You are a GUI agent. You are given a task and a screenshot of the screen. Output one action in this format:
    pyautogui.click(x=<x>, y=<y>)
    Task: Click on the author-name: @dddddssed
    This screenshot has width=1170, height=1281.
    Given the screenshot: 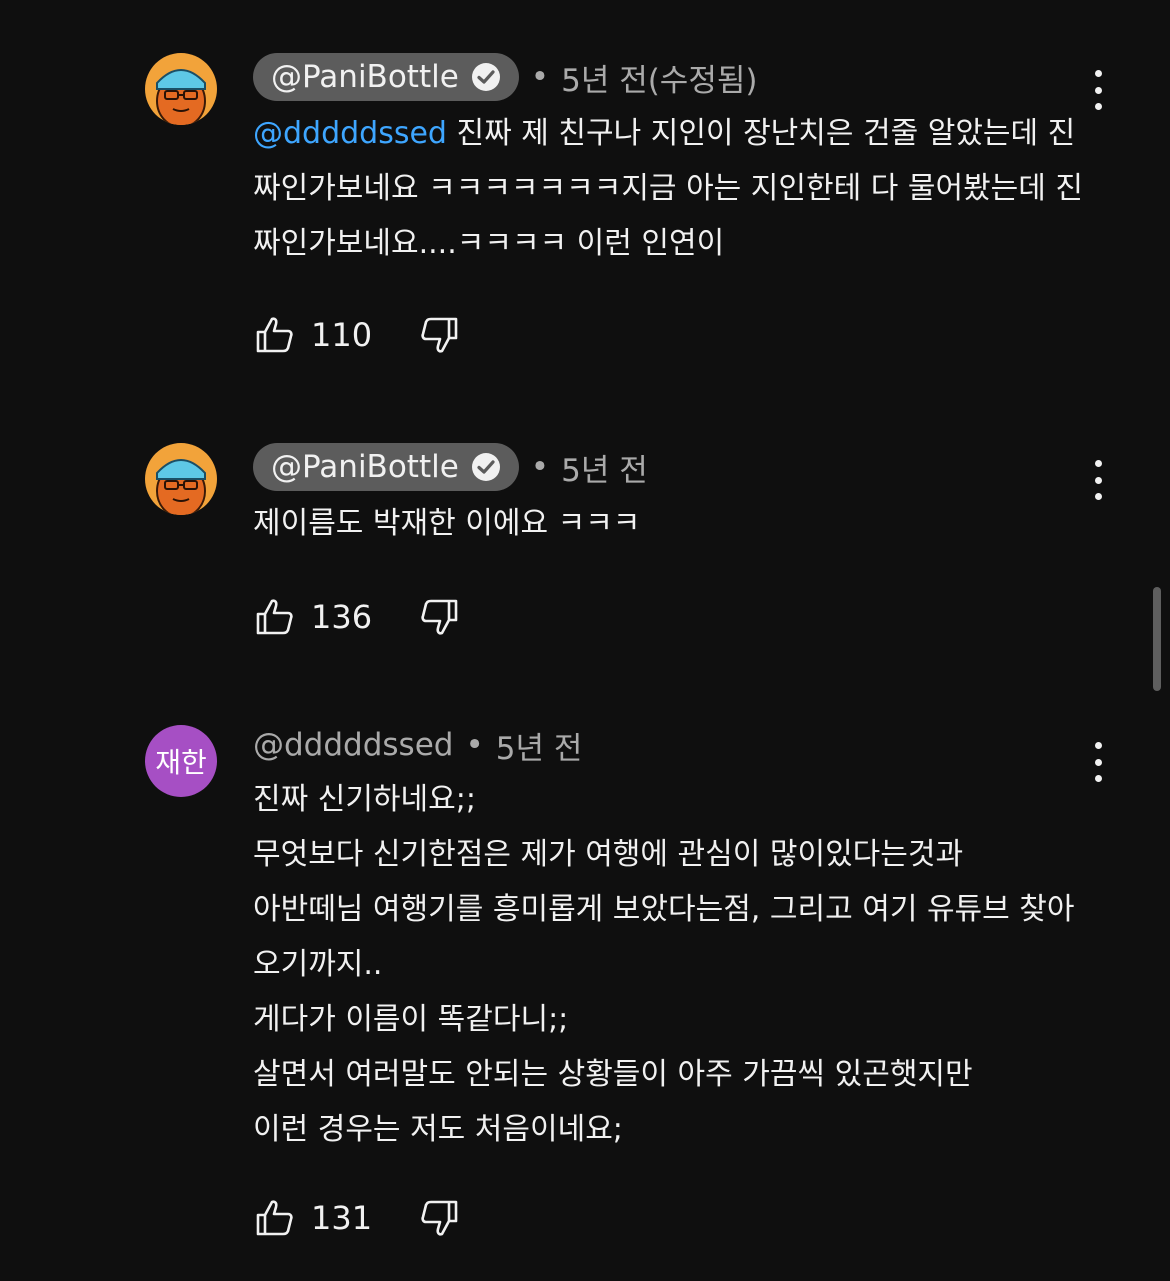 What is the action you would take?
    pyautogui.click(x=353, y=745)
    